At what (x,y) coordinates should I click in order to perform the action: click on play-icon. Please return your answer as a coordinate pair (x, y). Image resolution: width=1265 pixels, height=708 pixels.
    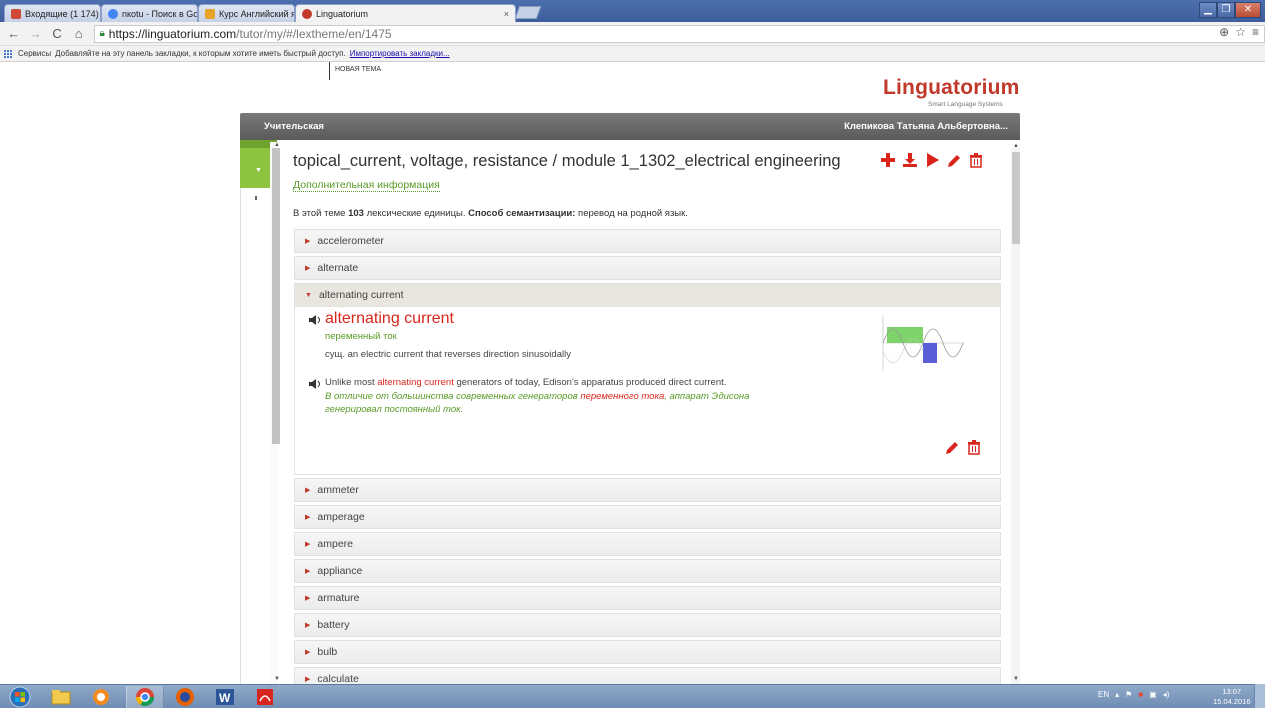
    Looking at the image, I should click on (933, 160).